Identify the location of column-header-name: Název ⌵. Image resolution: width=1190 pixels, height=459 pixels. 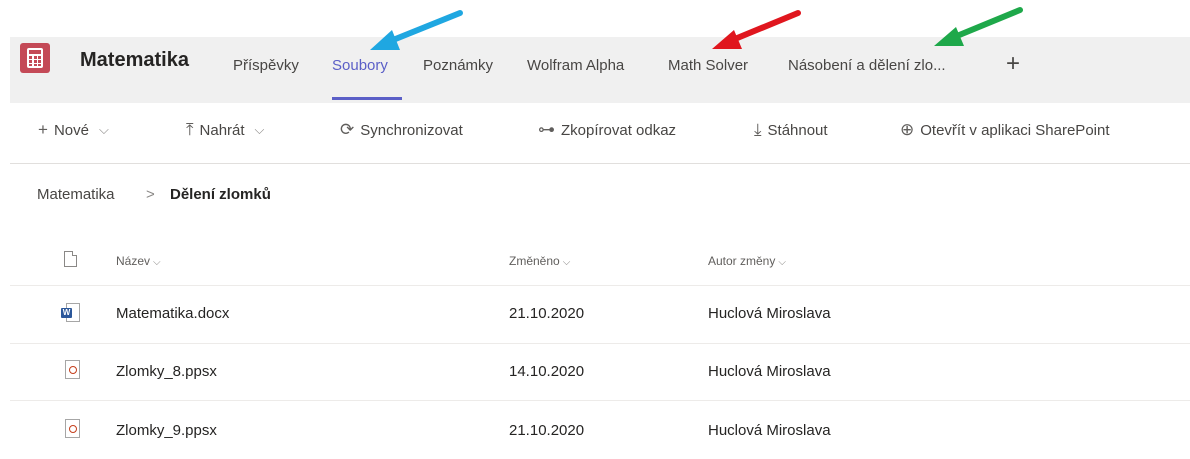
(138, 261).